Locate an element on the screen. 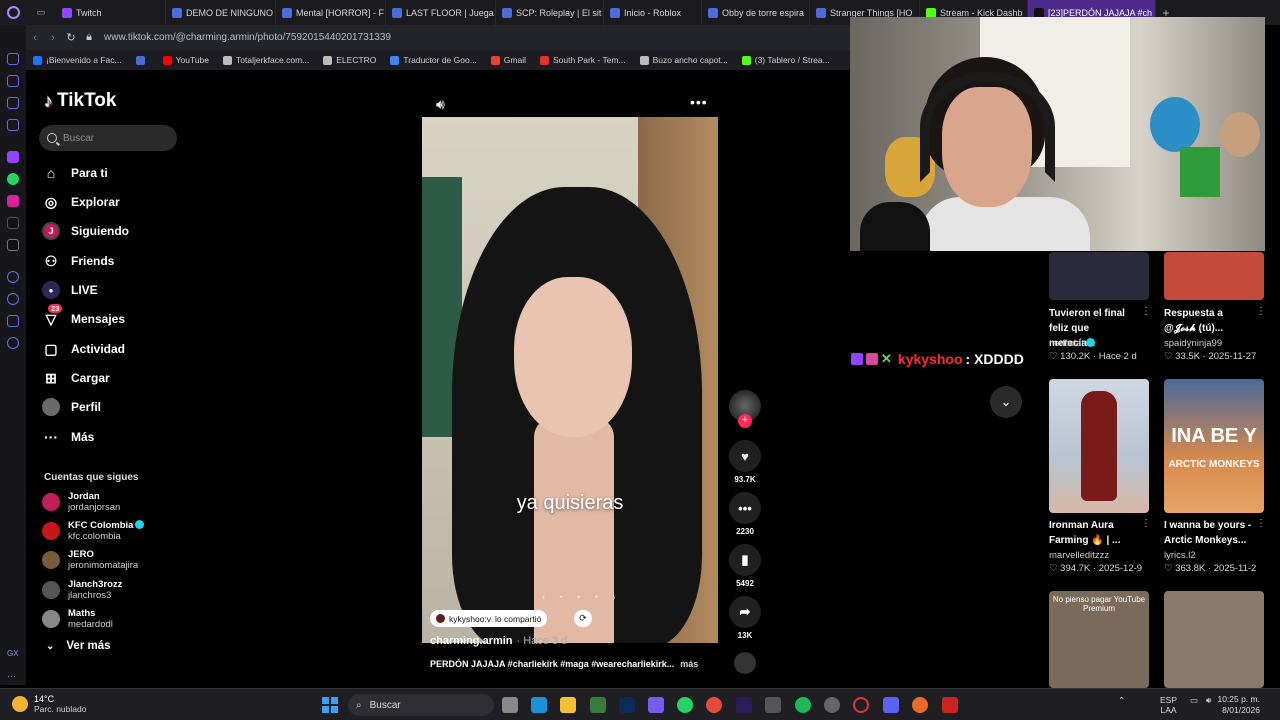  shared-by-pill: kykyshoo:v lo compartió is located at coordinates (489, 618).